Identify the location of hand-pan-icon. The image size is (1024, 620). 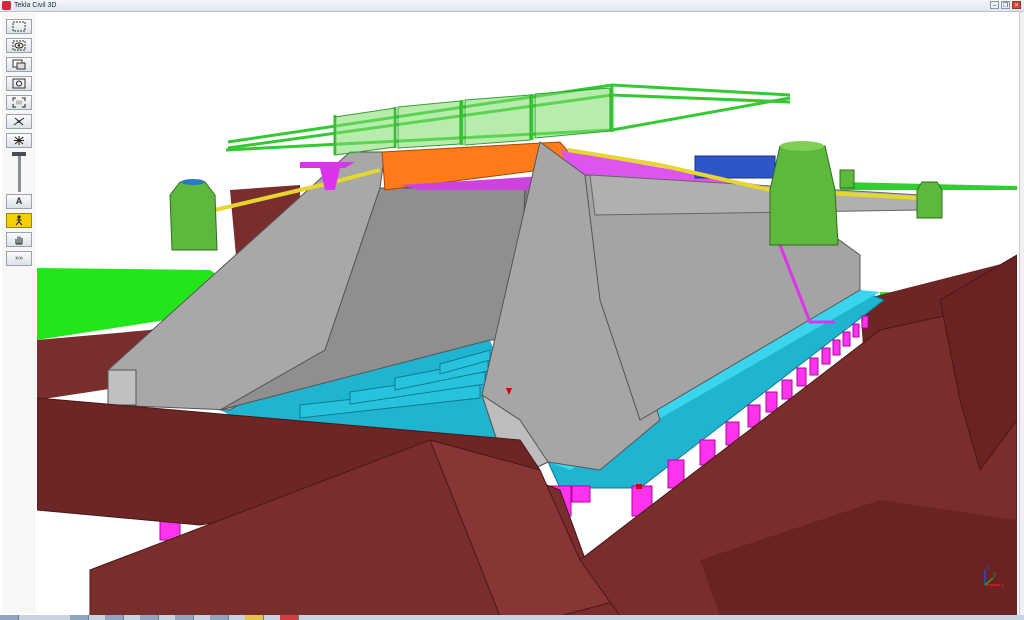
(19, 239).